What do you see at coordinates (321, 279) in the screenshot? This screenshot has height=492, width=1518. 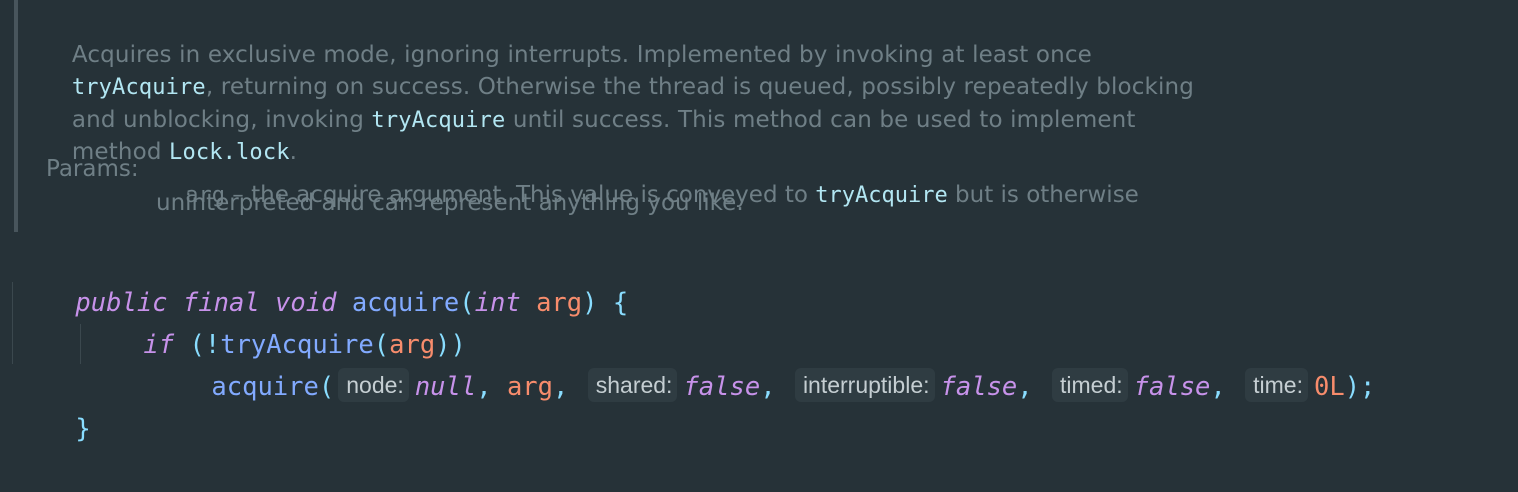 I see `code-line-1: public final void acquire(int arg) {` at bounding box center [321, 279].